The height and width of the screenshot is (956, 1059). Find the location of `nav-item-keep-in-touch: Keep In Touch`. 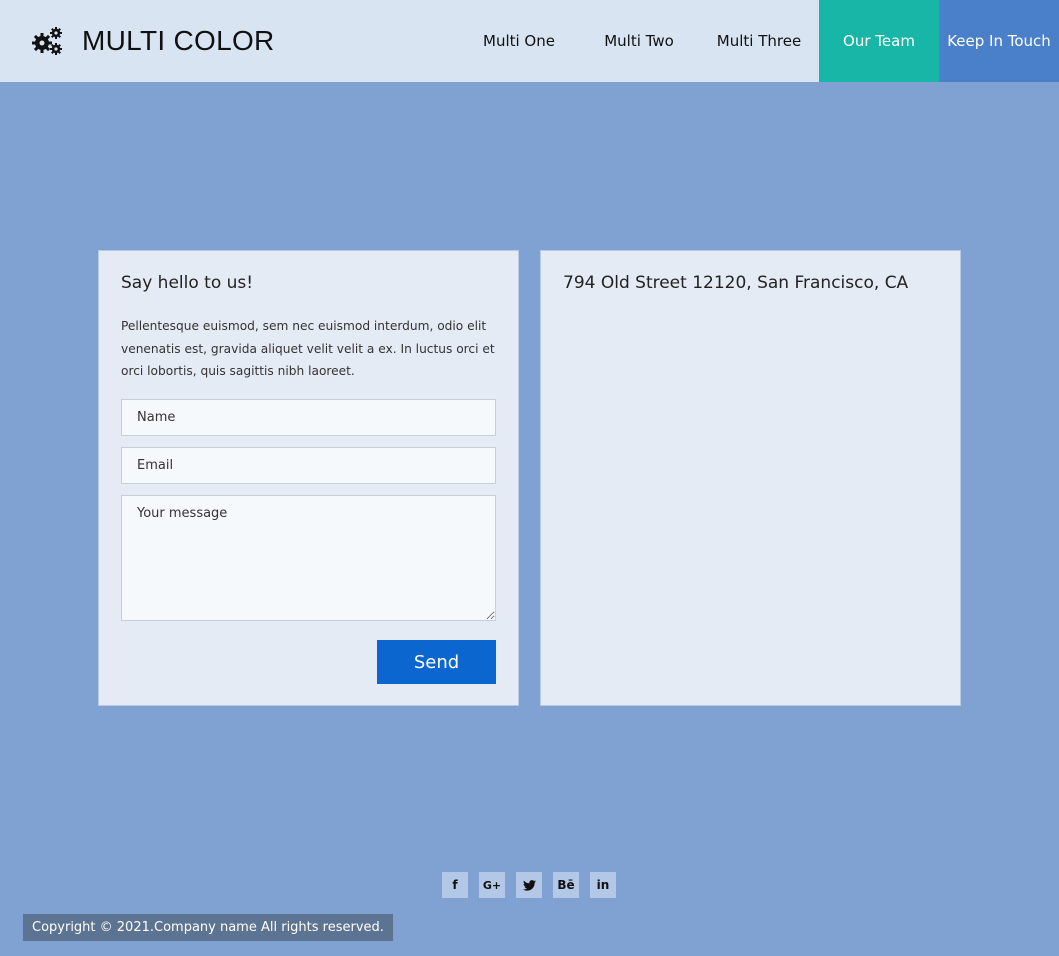

nav-item-keep-in-touch: Keep In Touch is located at coordinates (999, 41).